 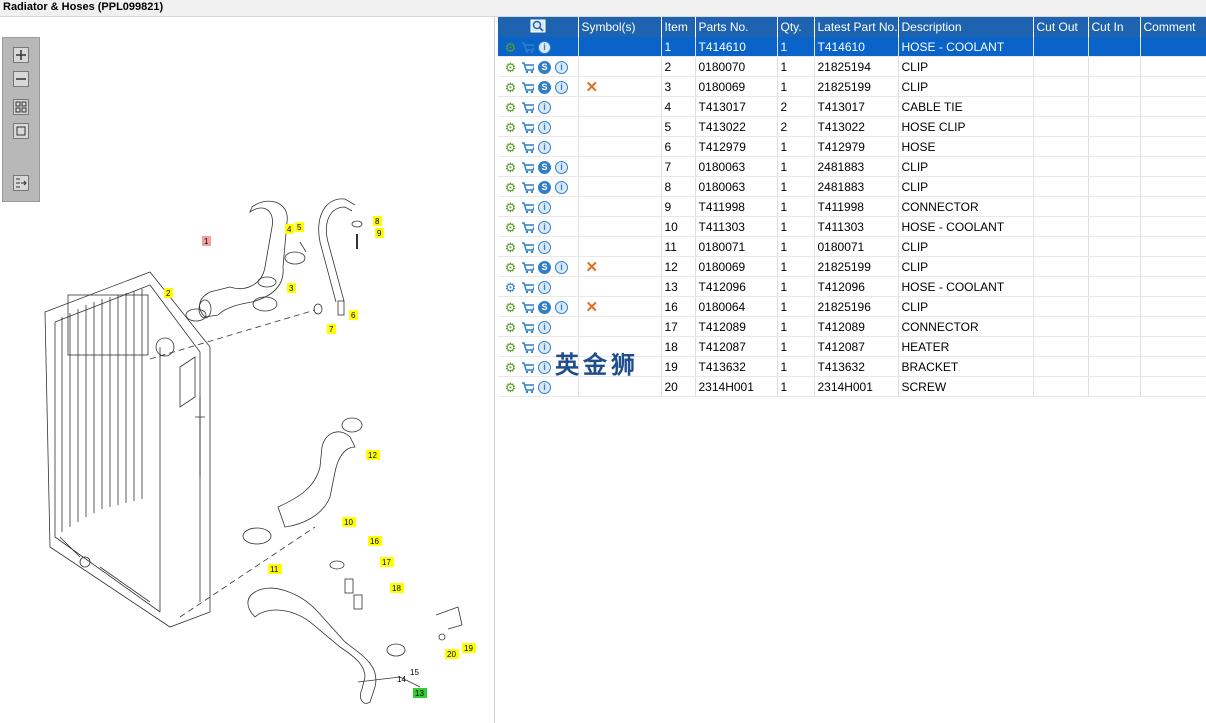 I want to click on column-header-comment: Comment, so click(x=1173, y=27).